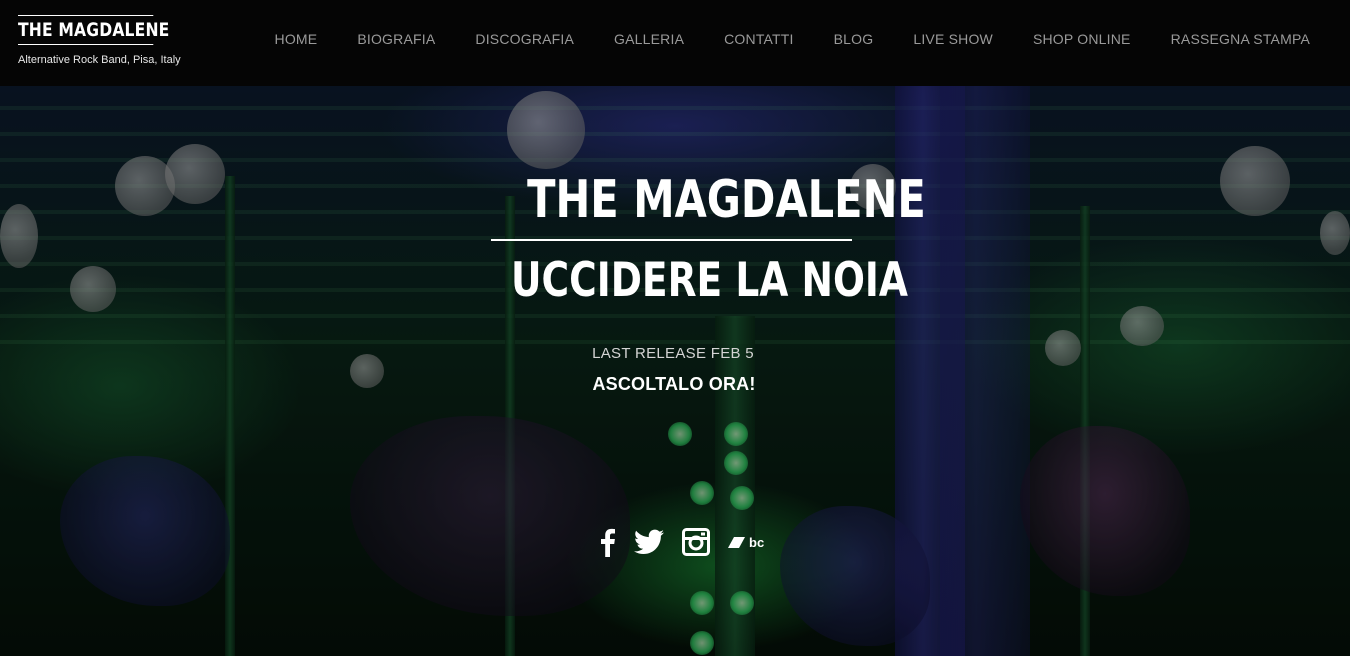 This screenshot has width=1350, height=656. What do you see at coordinates (1240, 39) in the screenshot?
I see `nav-item-rassegna-stampa: RASSEGNA STAMPA` at bounding box center [1240, 39].